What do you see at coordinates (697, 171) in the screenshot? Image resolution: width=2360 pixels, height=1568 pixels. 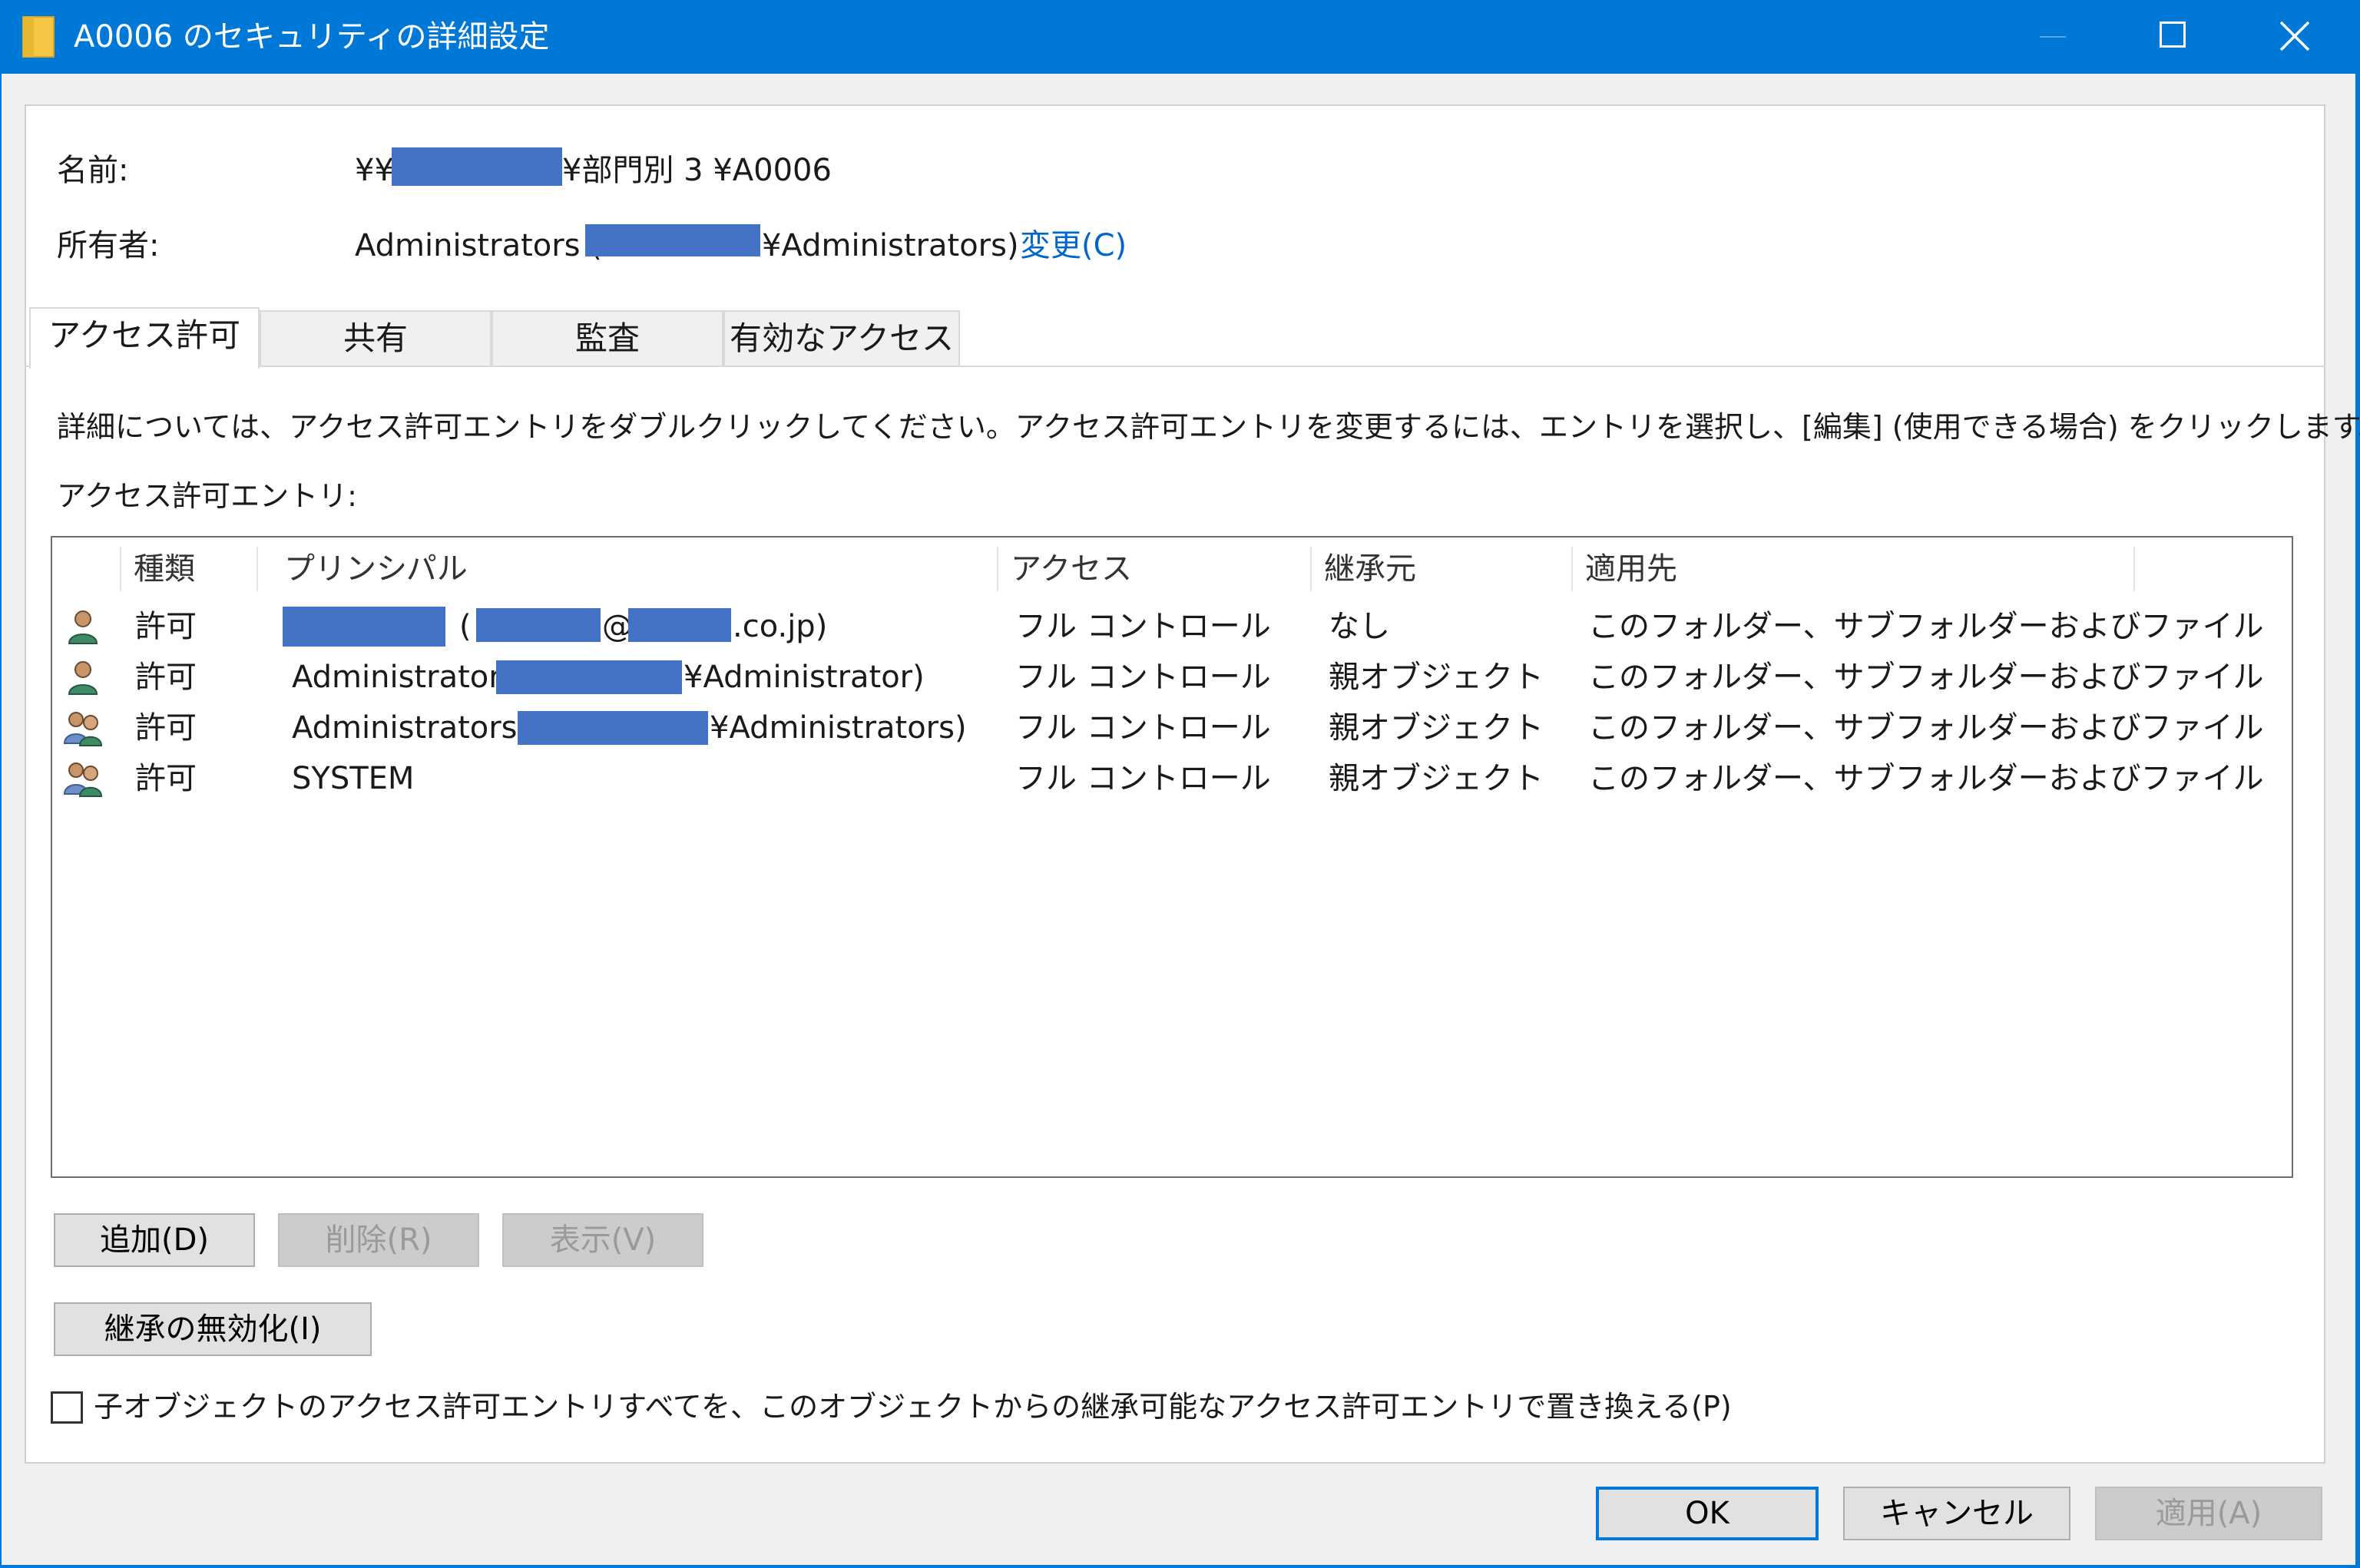 I see `name-value-suffix: ¥部門別 3 ¥A0006` at bounding box center [697, 171].